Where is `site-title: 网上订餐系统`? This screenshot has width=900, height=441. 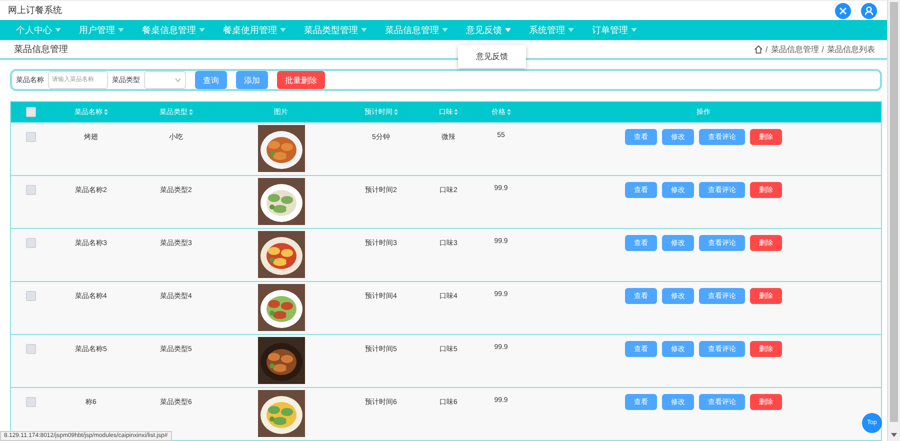
site-title: 网上订餐系统 is located at coordinates (35, 11).